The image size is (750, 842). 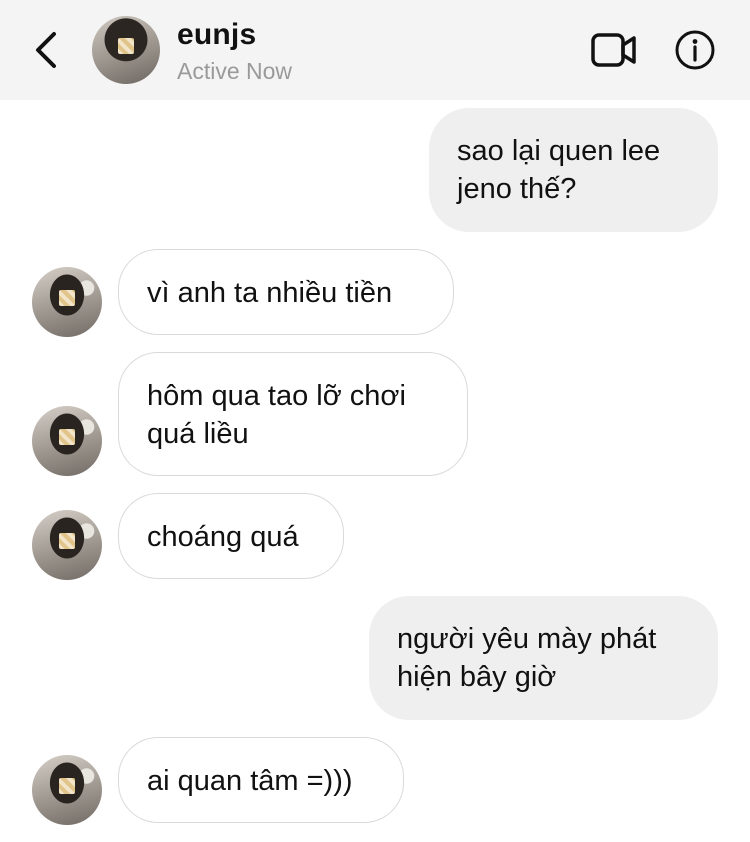 I want to click on video-camera-icon, so click(x=613, y=50).